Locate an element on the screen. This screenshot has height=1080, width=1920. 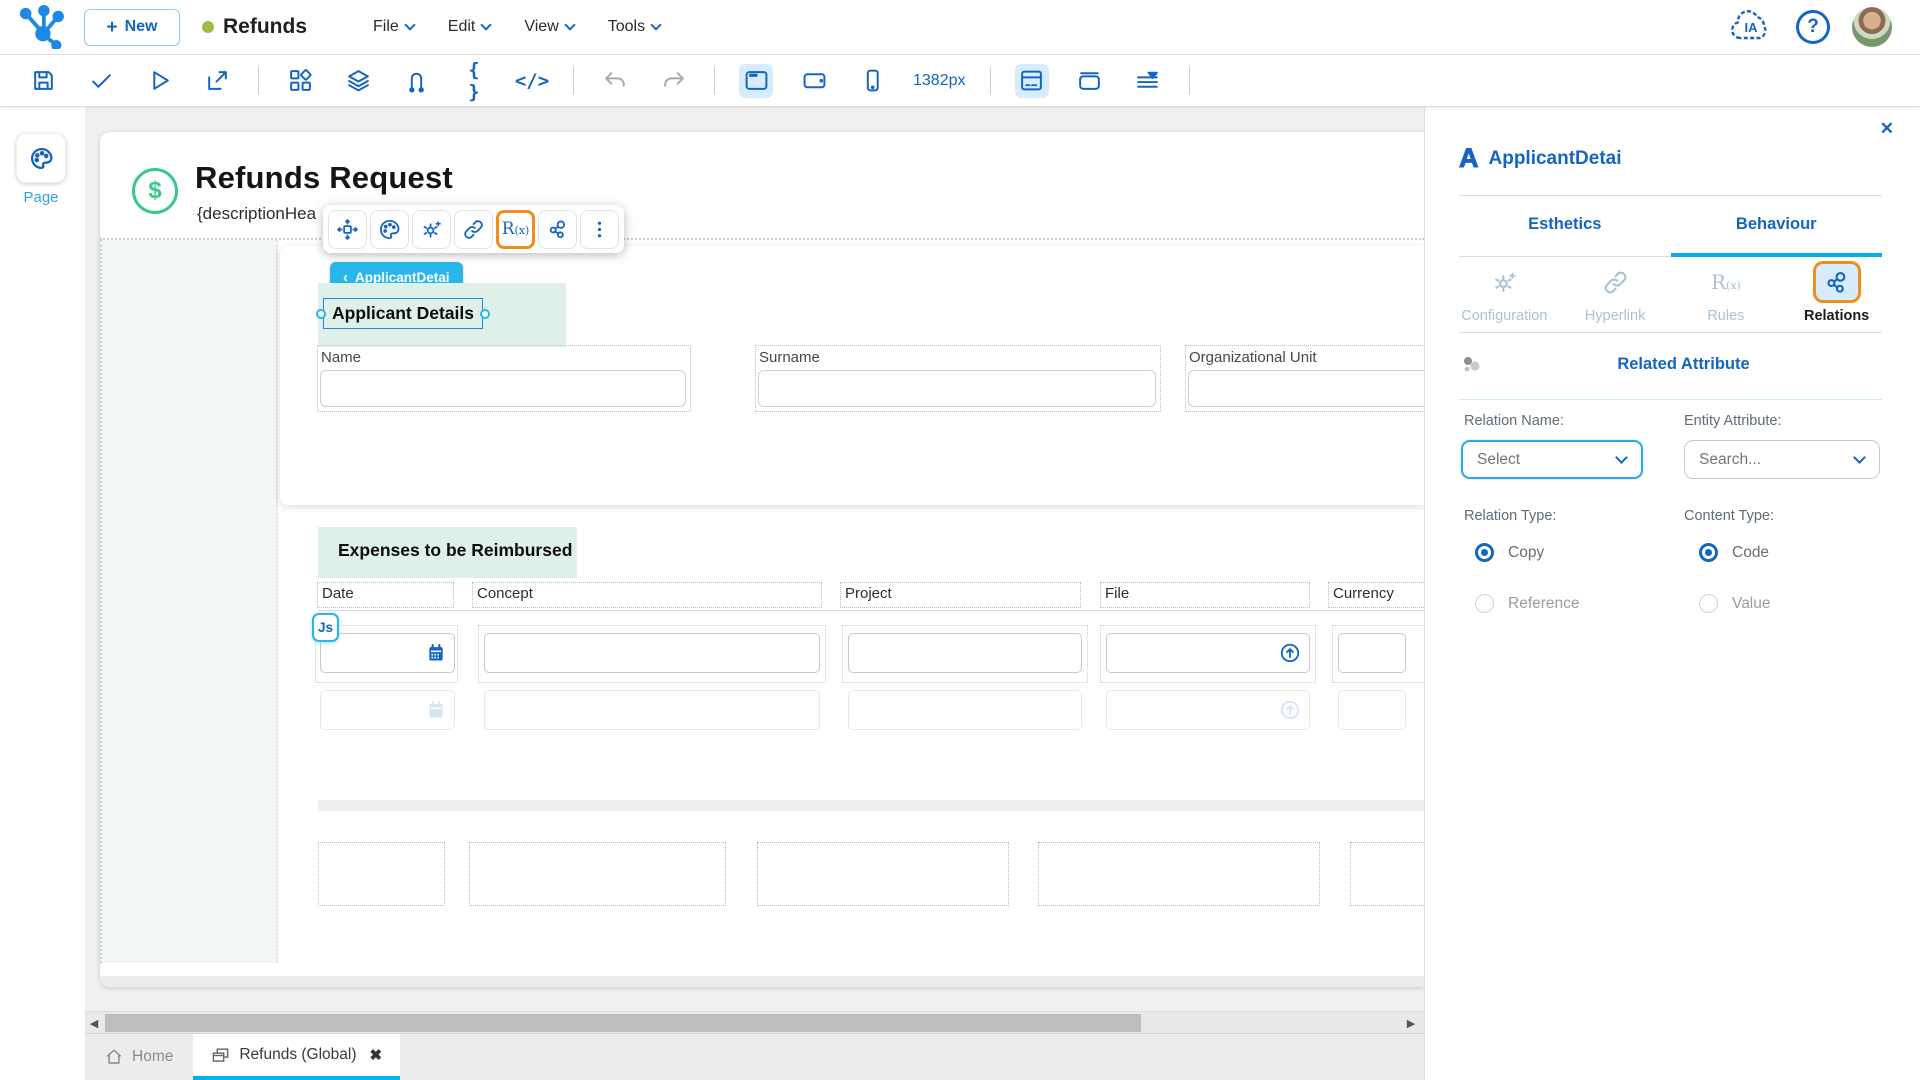
project-input is located at coordinates (965, 653).